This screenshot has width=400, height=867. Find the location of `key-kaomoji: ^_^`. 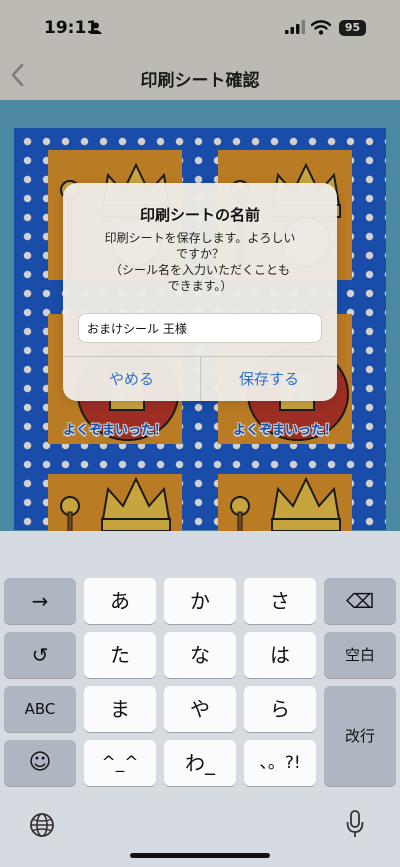

key-kaomoji: ^_^ is located at coordinates (120, 763).